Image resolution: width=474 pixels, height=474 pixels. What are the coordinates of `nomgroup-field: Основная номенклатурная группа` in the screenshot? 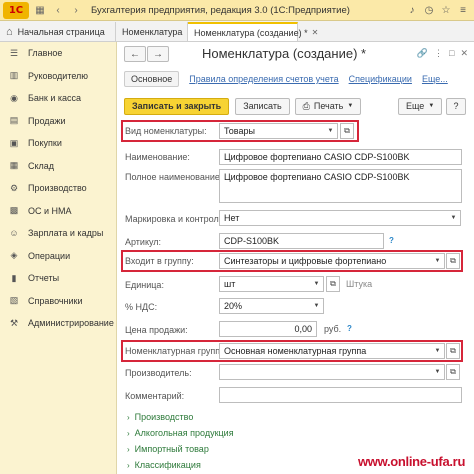 It's located at (325, 351).